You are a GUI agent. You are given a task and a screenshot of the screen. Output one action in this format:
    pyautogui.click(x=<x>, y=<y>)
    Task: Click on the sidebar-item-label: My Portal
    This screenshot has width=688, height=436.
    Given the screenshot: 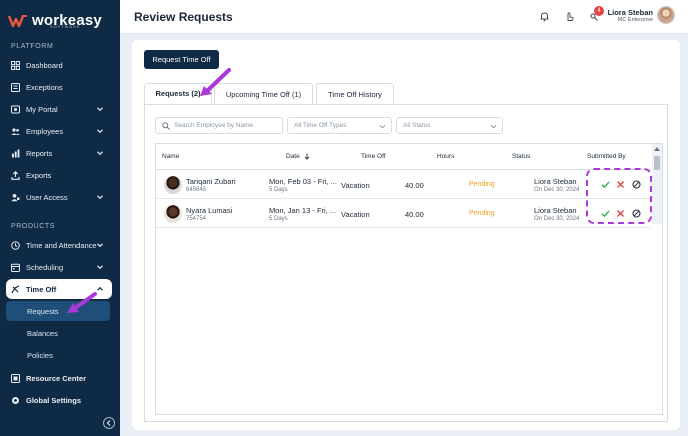 What is the action you would take?
    pyautogui.click(x=42, y=109)
    